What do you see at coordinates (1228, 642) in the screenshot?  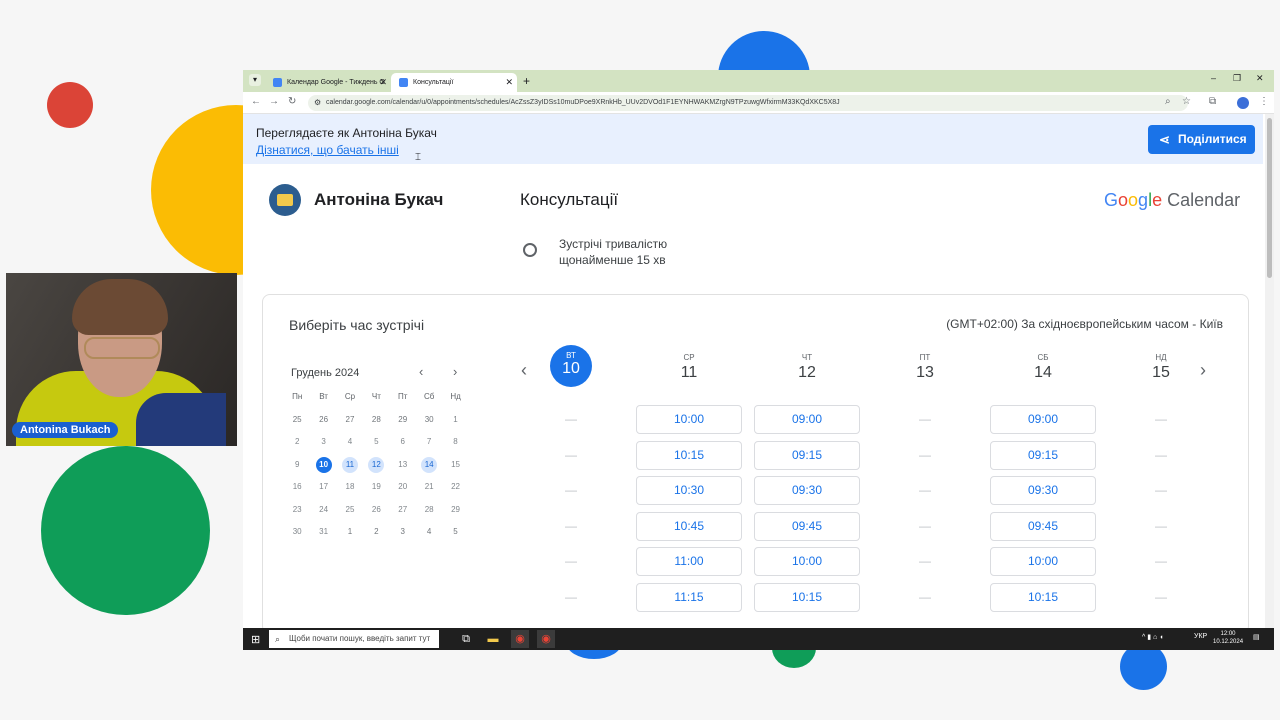 I see `taskbar-date: 10.12.2024` at bounding box center [1228, 642].